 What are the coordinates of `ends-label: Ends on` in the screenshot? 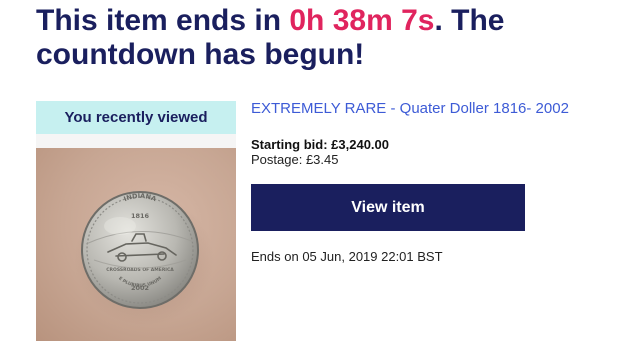 It's located at (275, 256).